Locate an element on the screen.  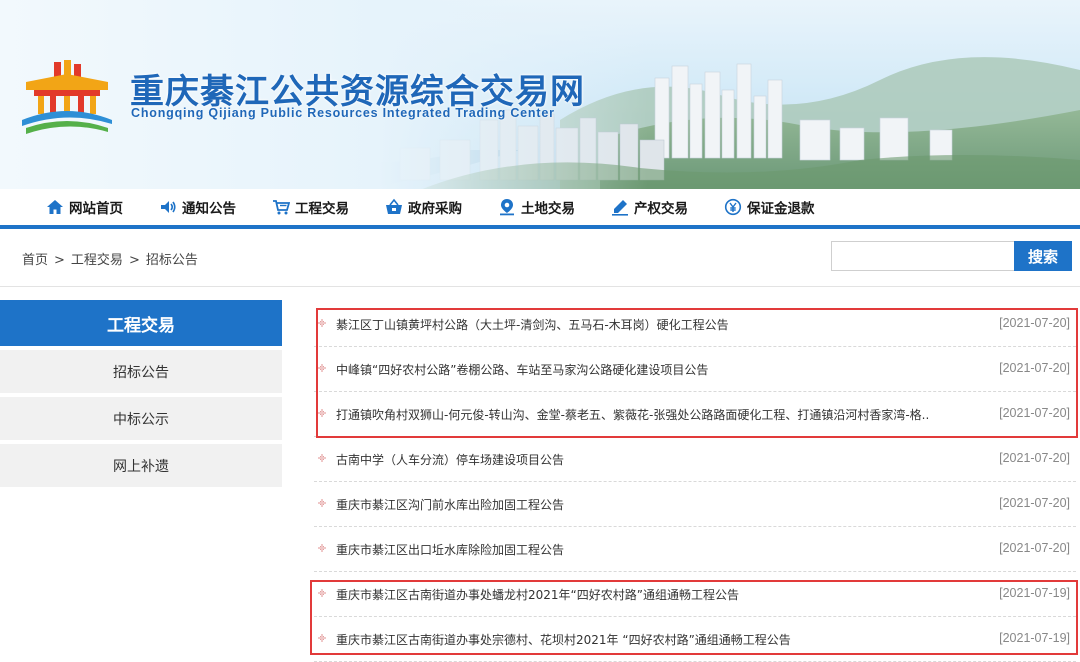
nav-item-label: 政府采购 is located at coordinates (435, 209).